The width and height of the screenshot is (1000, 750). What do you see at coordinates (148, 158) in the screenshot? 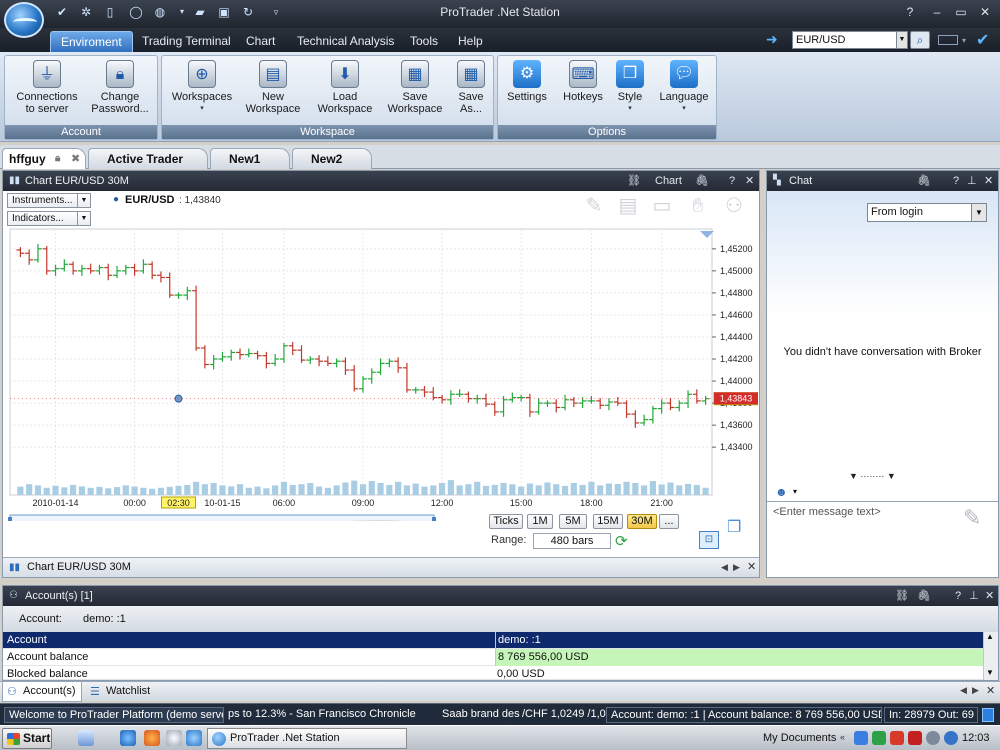
I see `tab-active-trader: Active Trader` at bounding box center [148, 158].